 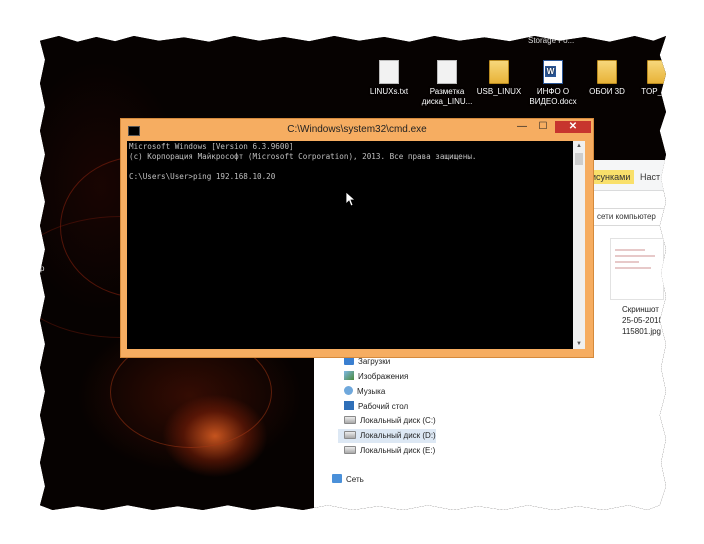 I want to click on cmd-title-bar: C:\Windows\system32\cmd.exe — ☐ ✕, so click(x=357, y=130).